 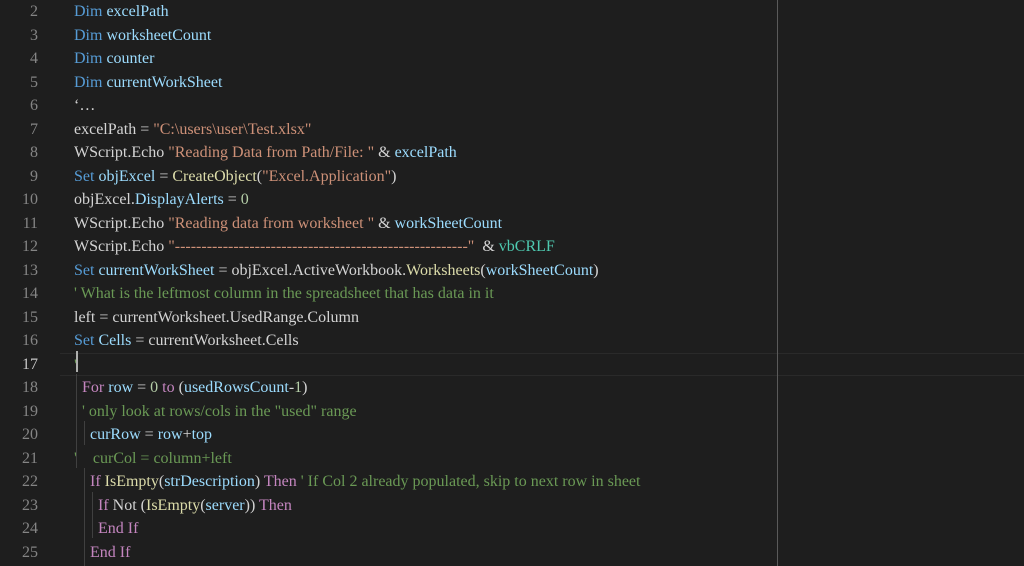 I want to click on code-token: vbCRLF, so click(x=526, y=246).